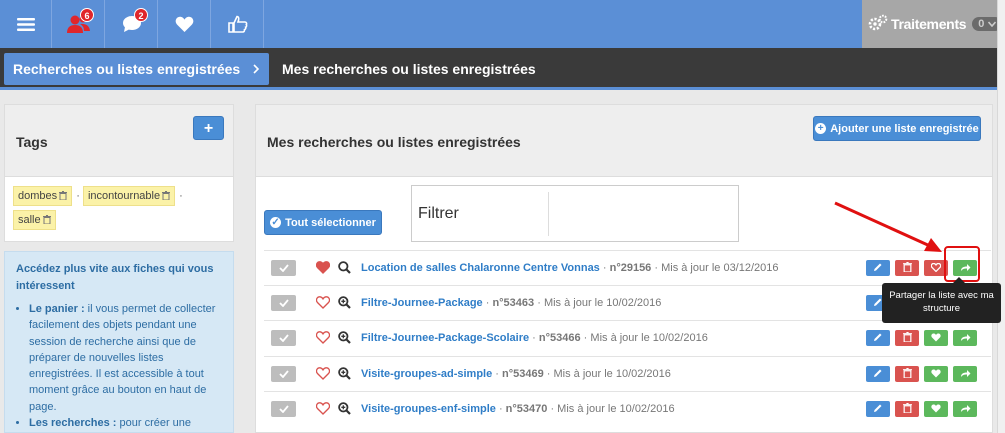 Image resolution: width=1005 pixels, height=433 pixels. What do you see at coordinates (323, 222) in the screenshot?
I see `select-all-button: ✓ Tout sélectionner` at bounding box center [323, 222].